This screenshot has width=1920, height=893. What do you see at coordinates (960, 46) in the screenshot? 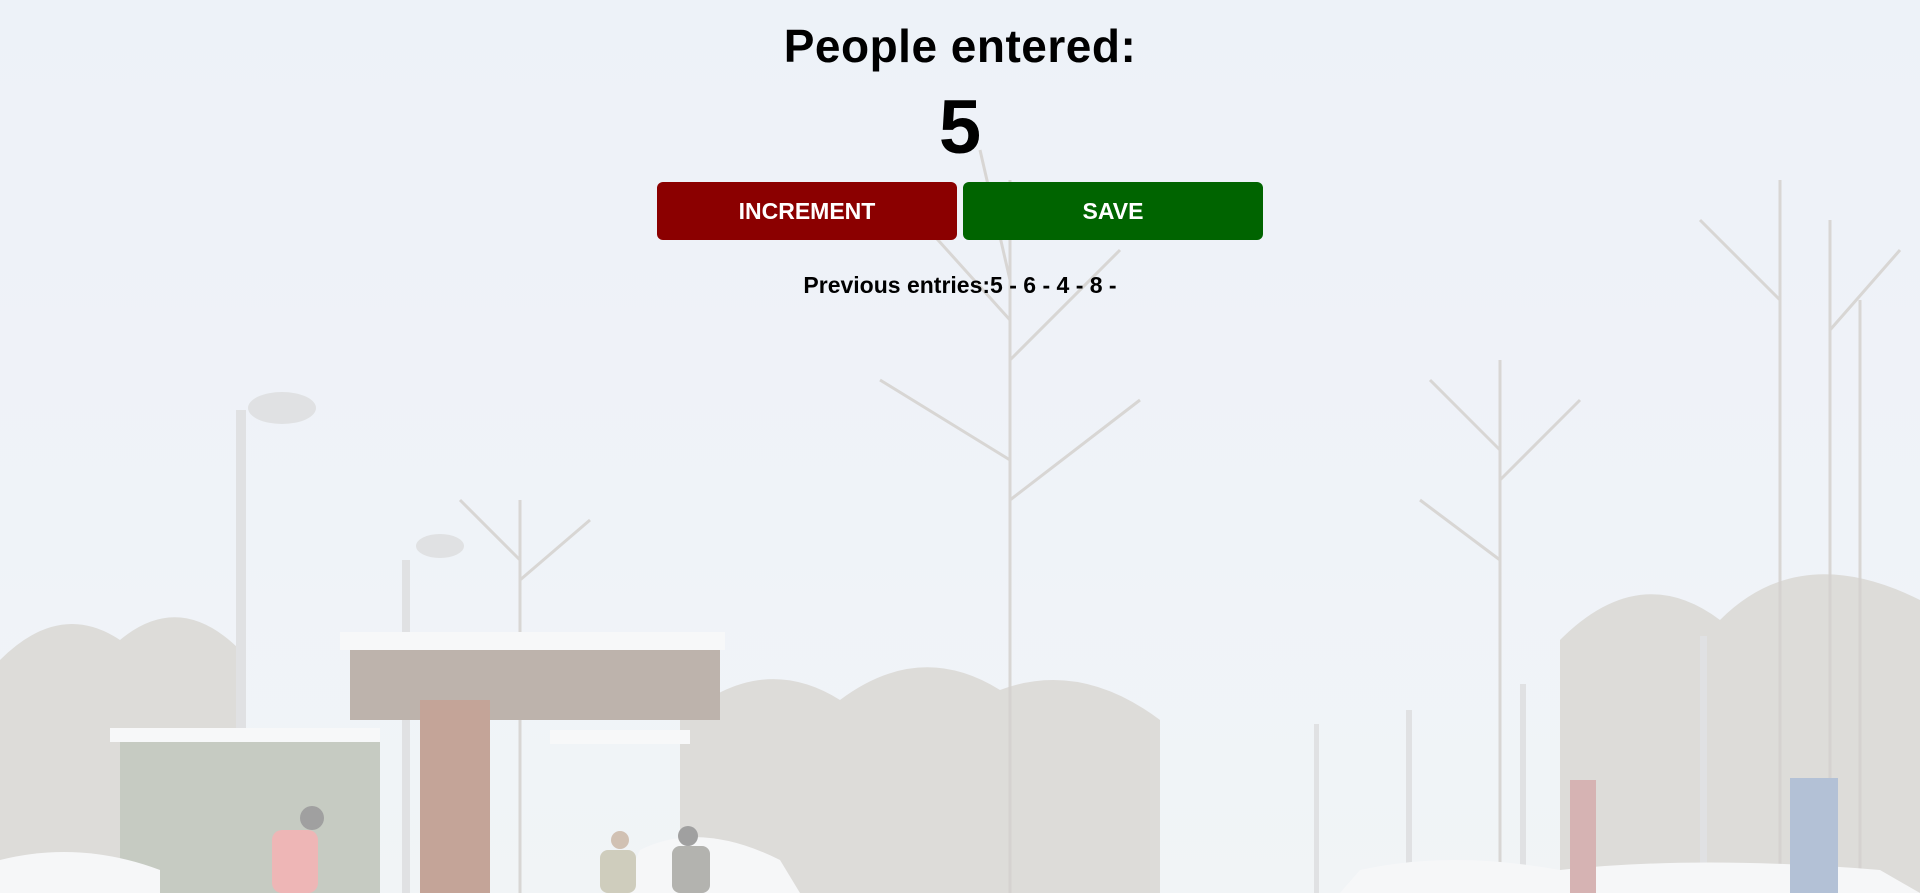
I see `page-title: People entered:` at bounding box center [960, 46].